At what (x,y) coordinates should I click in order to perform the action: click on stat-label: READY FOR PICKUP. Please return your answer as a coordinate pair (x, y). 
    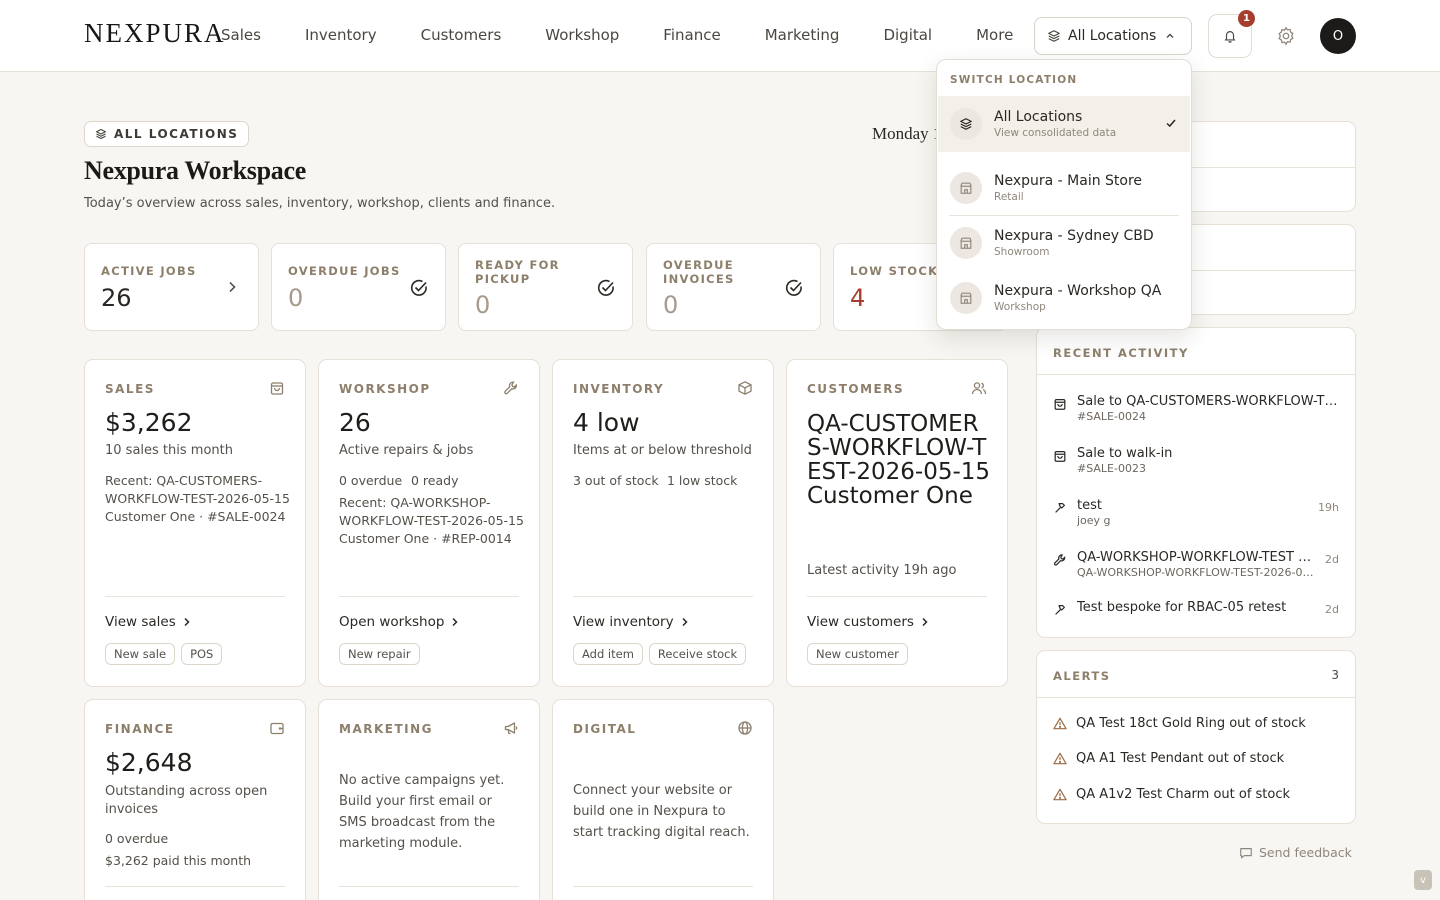
    Looking at the image, I should click on (517, 272).